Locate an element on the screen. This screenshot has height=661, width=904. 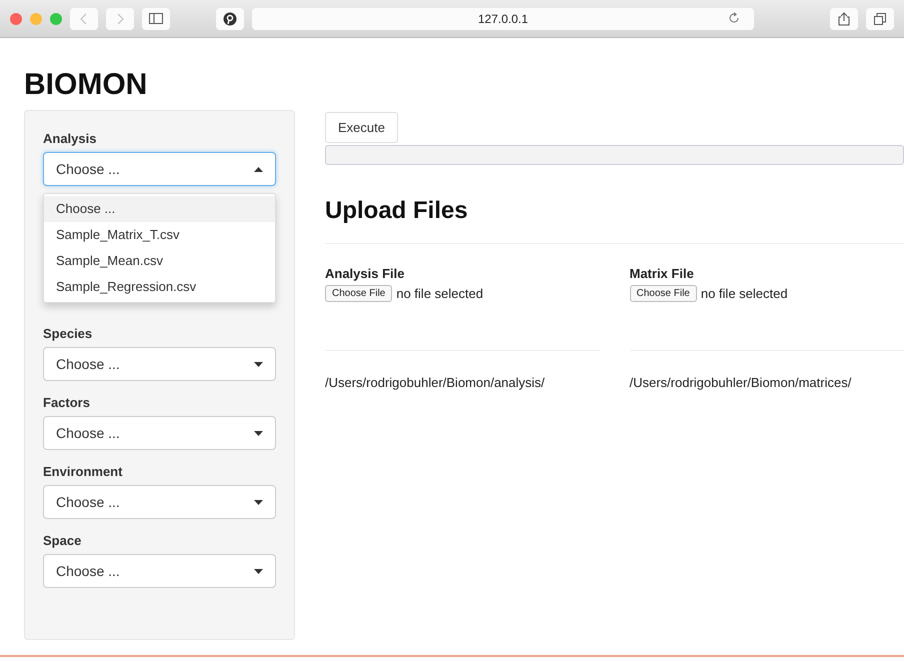
url-text: 127.0.0.1 is located at coordinates (503, 19).